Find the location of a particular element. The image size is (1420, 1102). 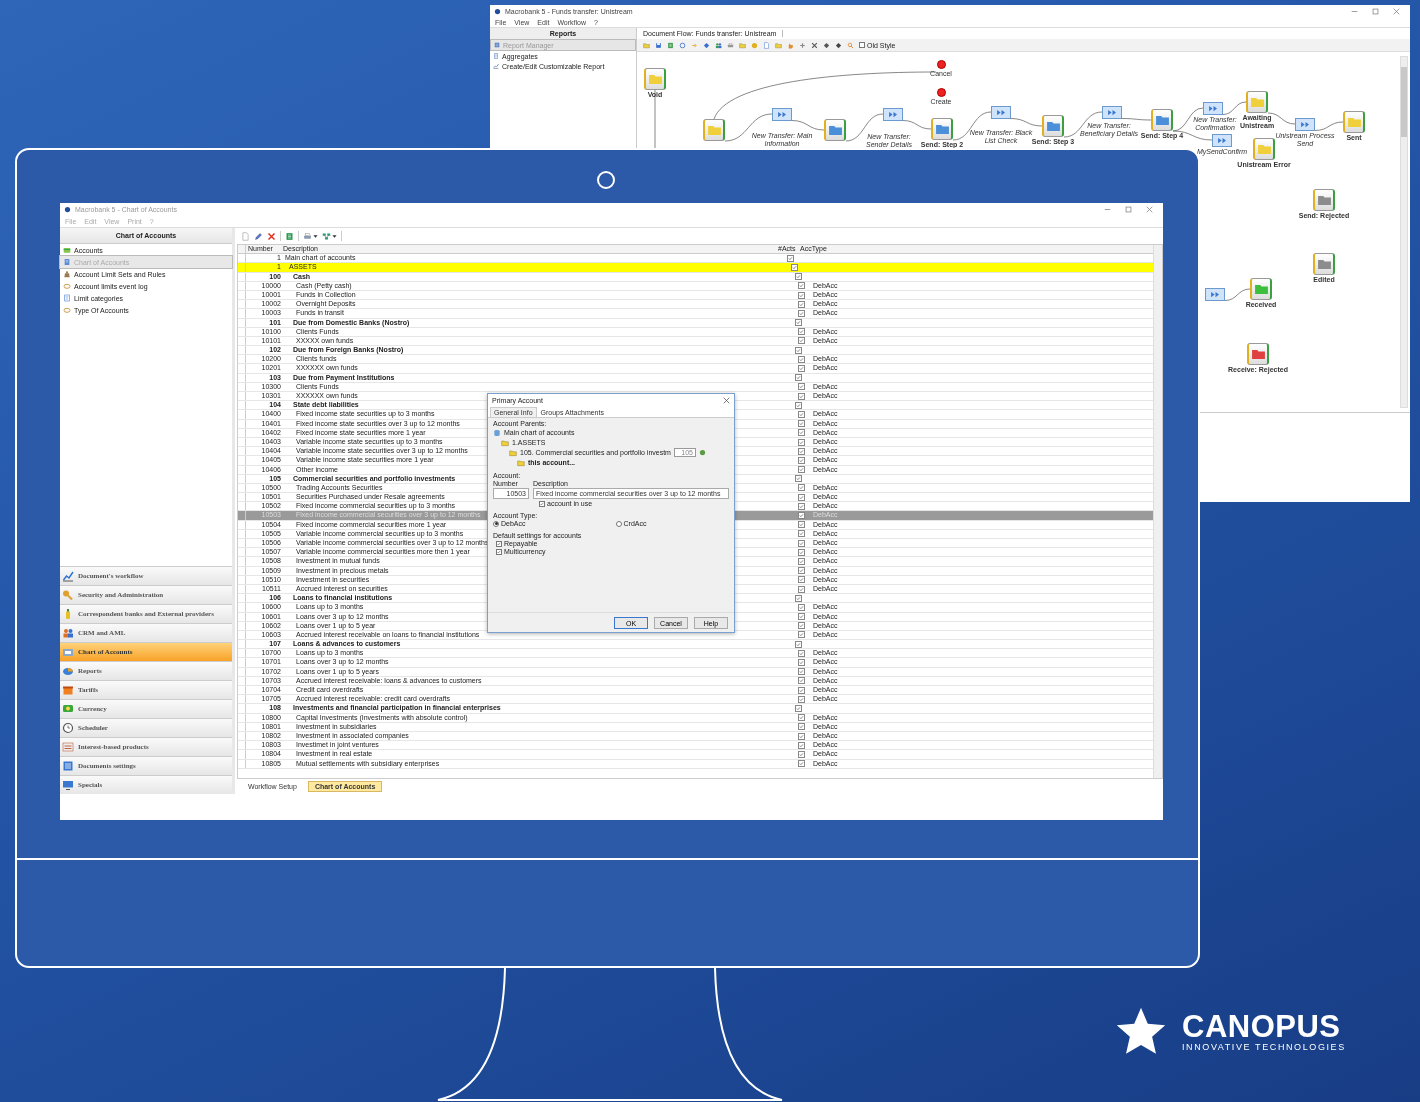

logo-name: CANOPUS is located at coordinates (1262, 1027).